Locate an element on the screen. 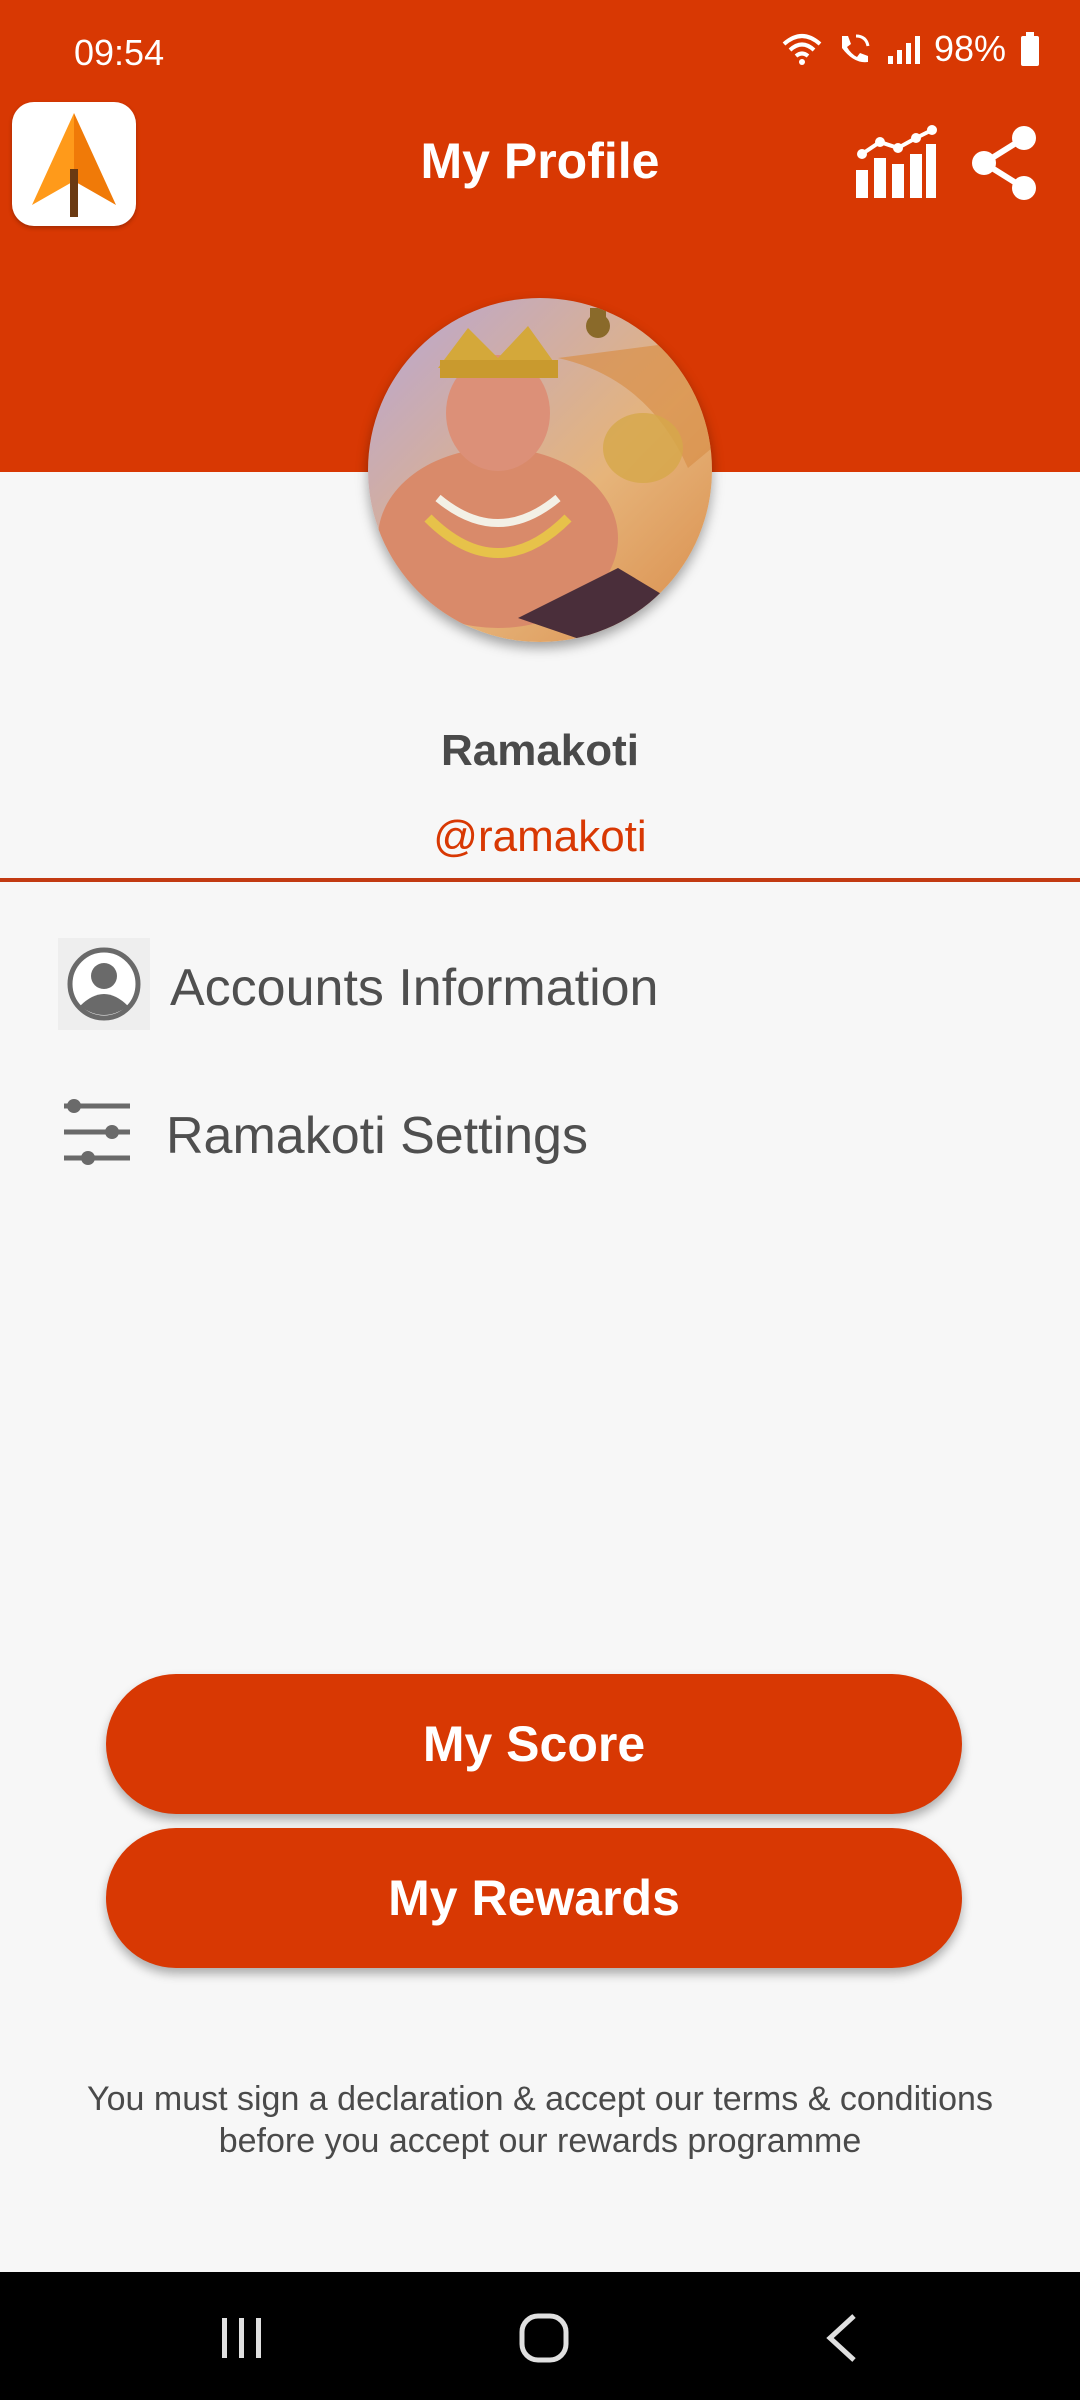  profile-name: Ramakoti is located at coordinates (540, 750).